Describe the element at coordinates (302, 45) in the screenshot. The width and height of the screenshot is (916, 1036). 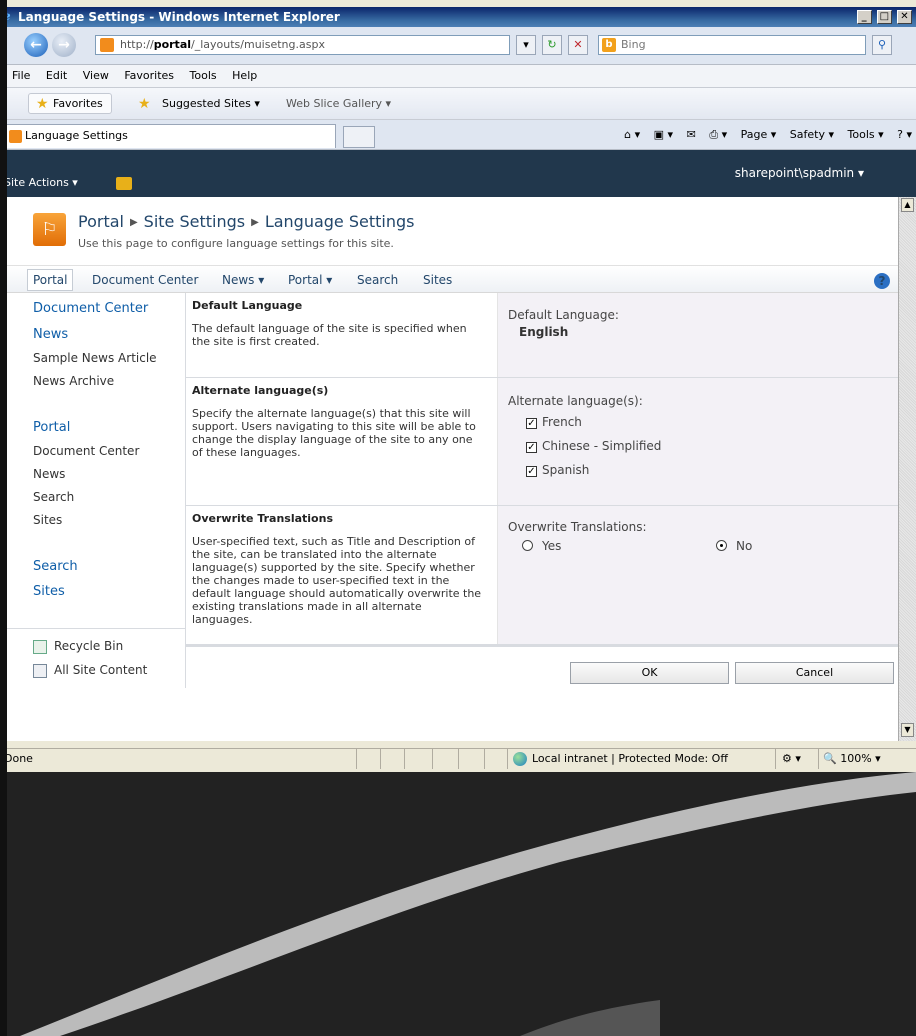
I see `address-bar: http://portal/_layouts/muisetng.aspx` at that location.